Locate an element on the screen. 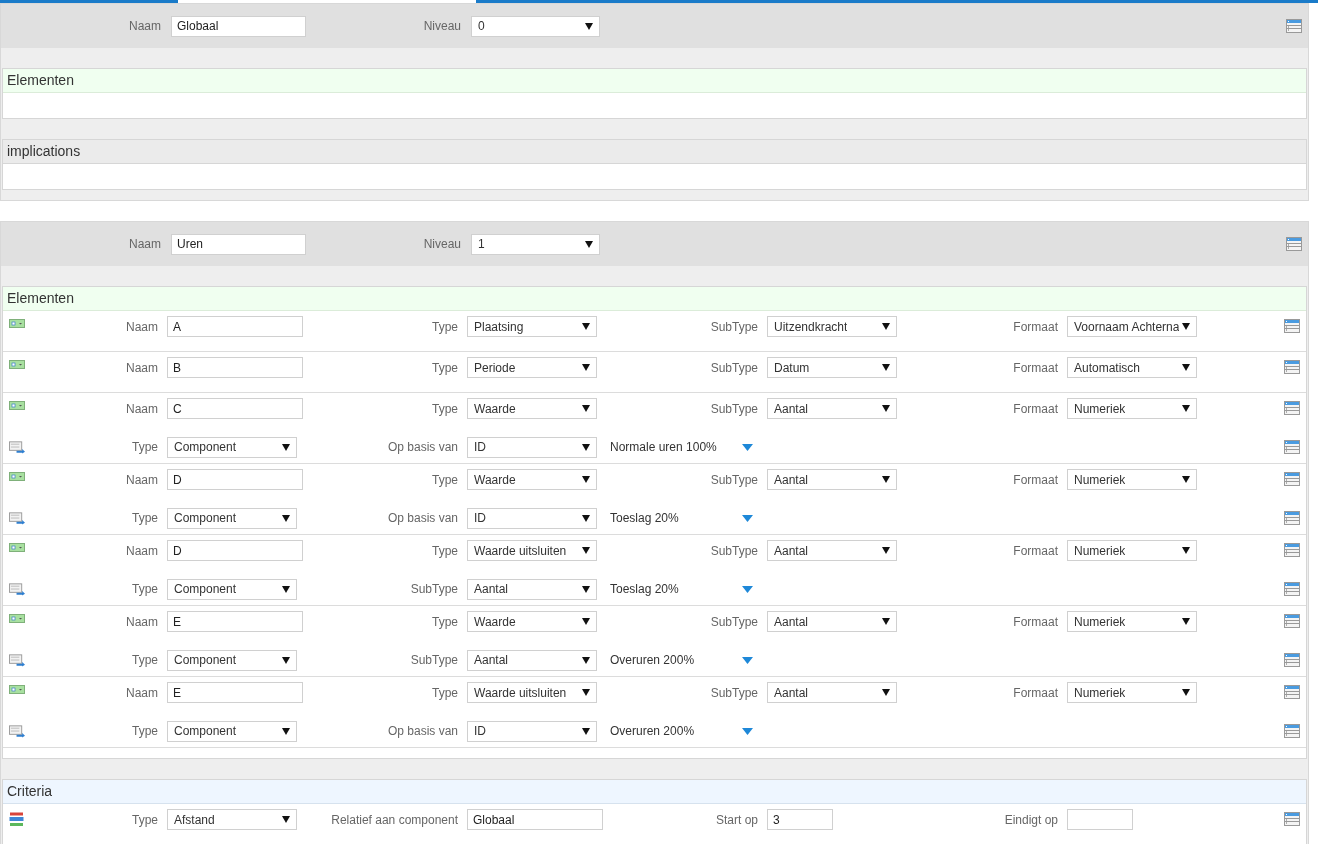 The image size is (1318, 844). stacked-bars-icon is located at coordinates (16, 819).